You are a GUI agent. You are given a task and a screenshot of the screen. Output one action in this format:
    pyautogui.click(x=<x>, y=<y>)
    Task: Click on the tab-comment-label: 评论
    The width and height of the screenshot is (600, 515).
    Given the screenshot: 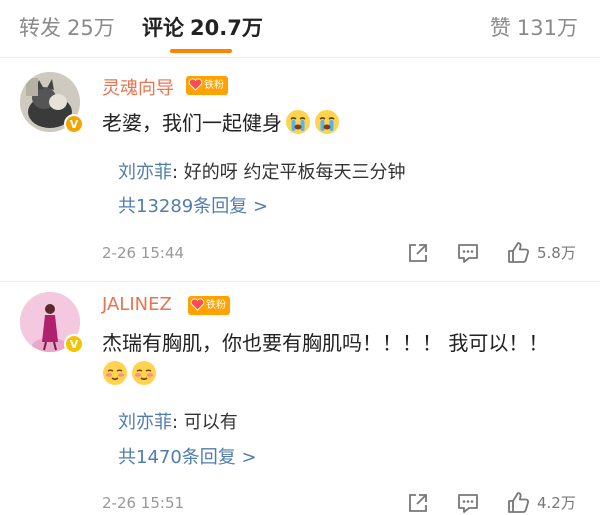 What is the action you would take?
    pyautogui.click(x=163, y=28)
    